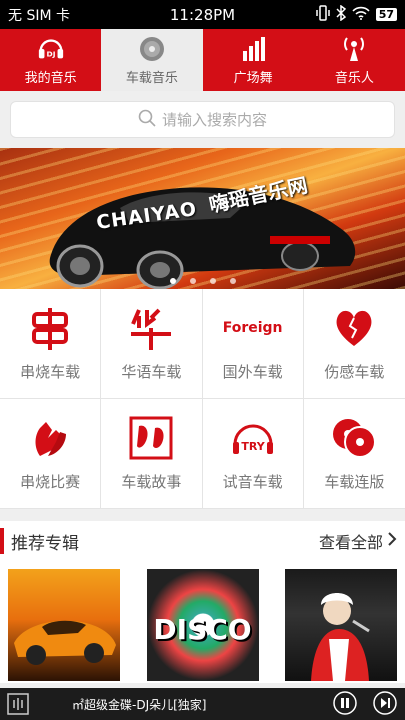 The height and width of the screenshot is (720, 405). I want to click on clapping-hands-icon, so click(50, 438).